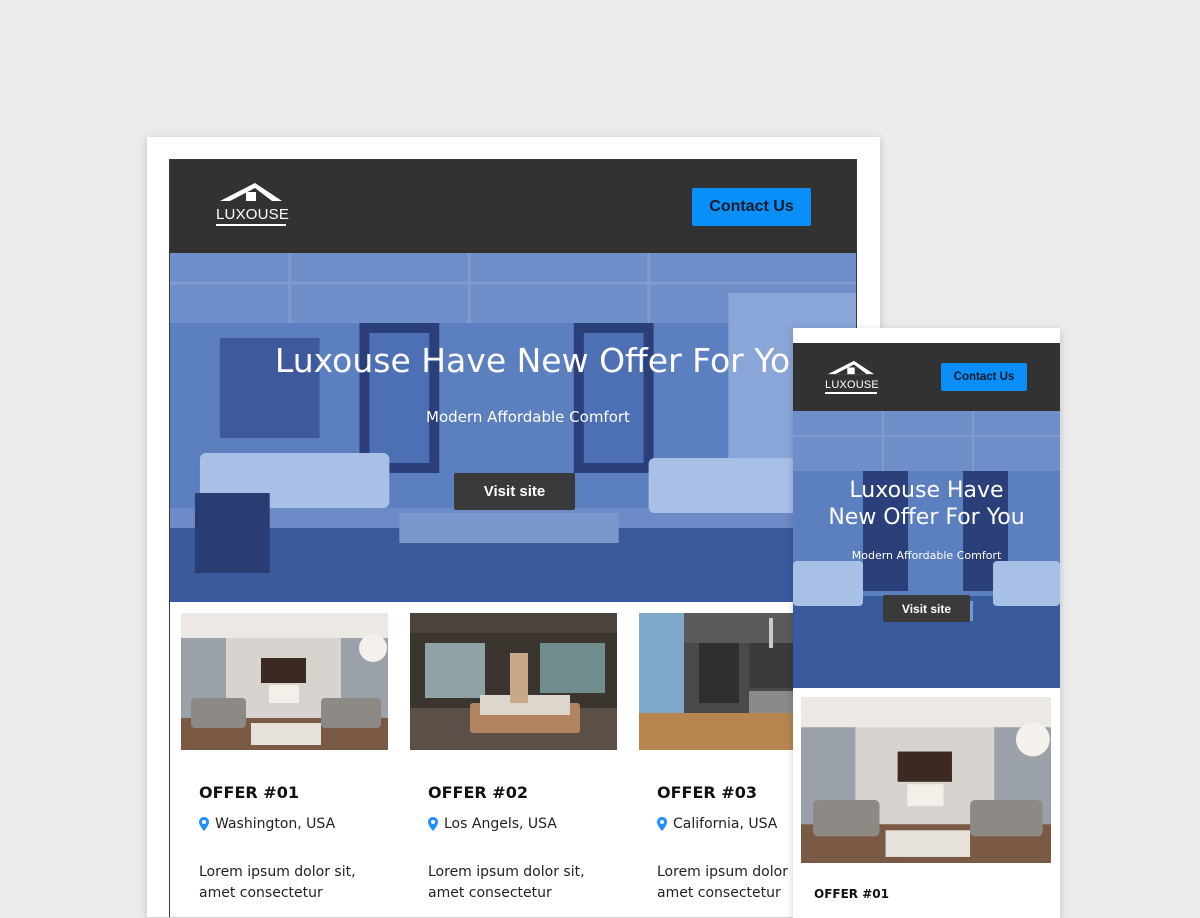 This screenshot has width=1200, height=918. Describe the element at coordinates (984, 377) in the screenshot. I see `mobile-contact-us-button: Contact Us` at that location.